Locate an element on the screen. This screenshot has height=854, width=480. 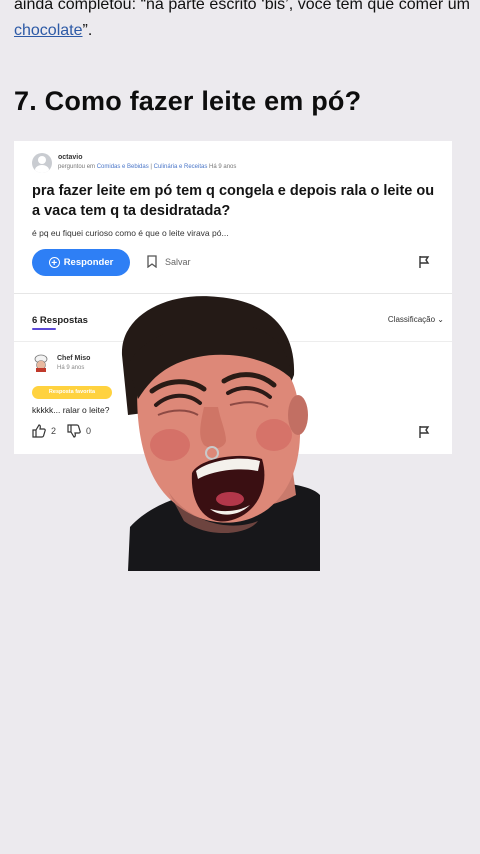
thumbs-down-icon is located at coordinates (74, 431).